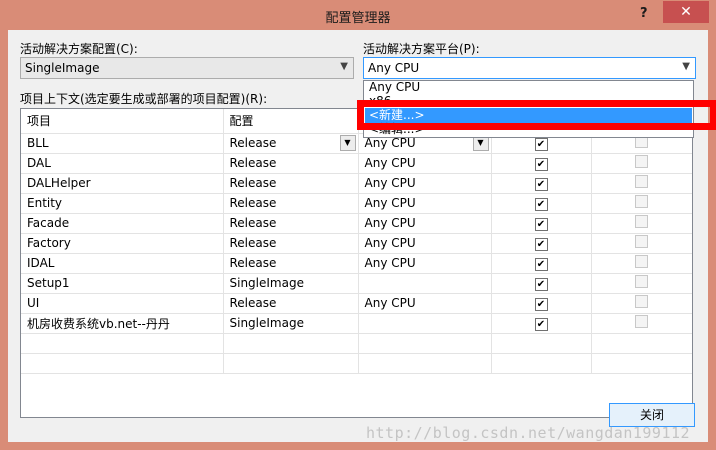 This screenshot has width=716, height=450. I want to click on table-row: IDAL Release Any CPU ✔, so click(356, 263).